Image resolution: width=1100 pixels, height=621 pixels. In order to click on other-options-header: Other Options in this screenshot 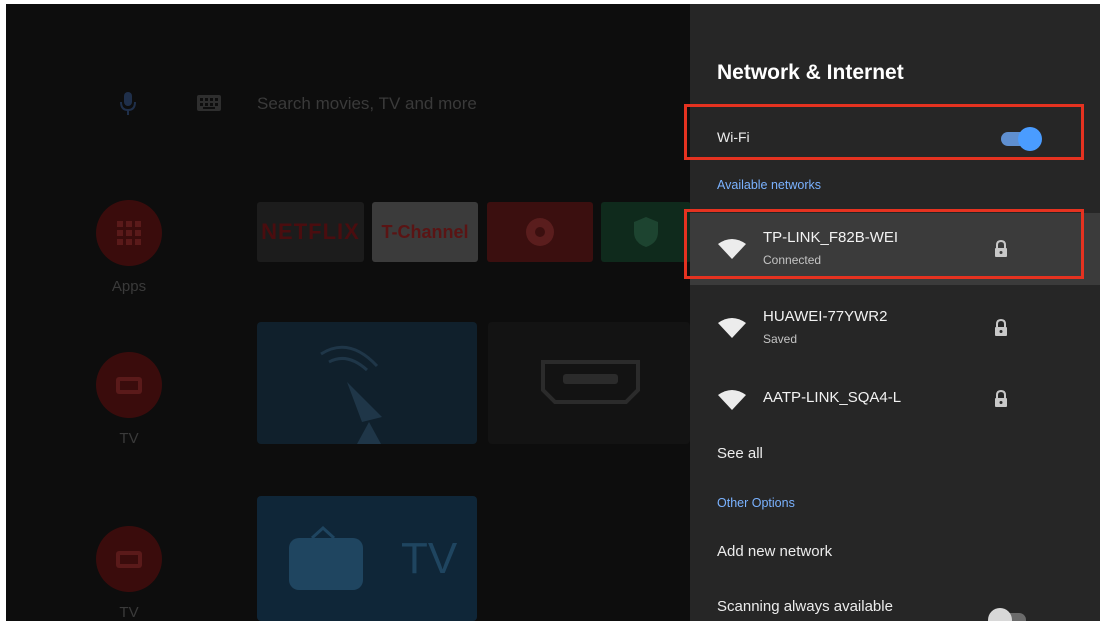, I will do `click(756, 503)`.